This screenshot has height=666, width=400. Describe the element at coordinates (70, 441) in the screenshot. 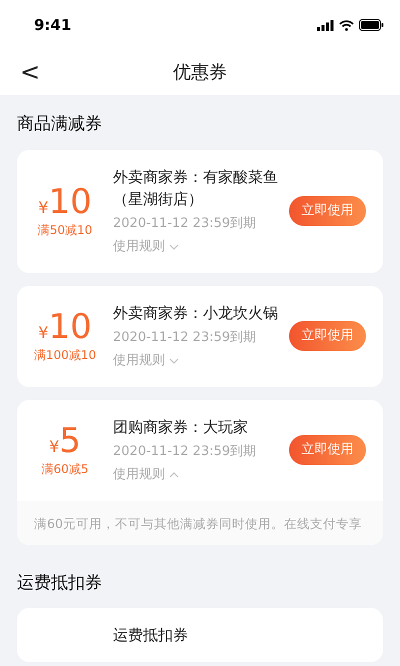

I see `coupon-amount: 5` at that location.